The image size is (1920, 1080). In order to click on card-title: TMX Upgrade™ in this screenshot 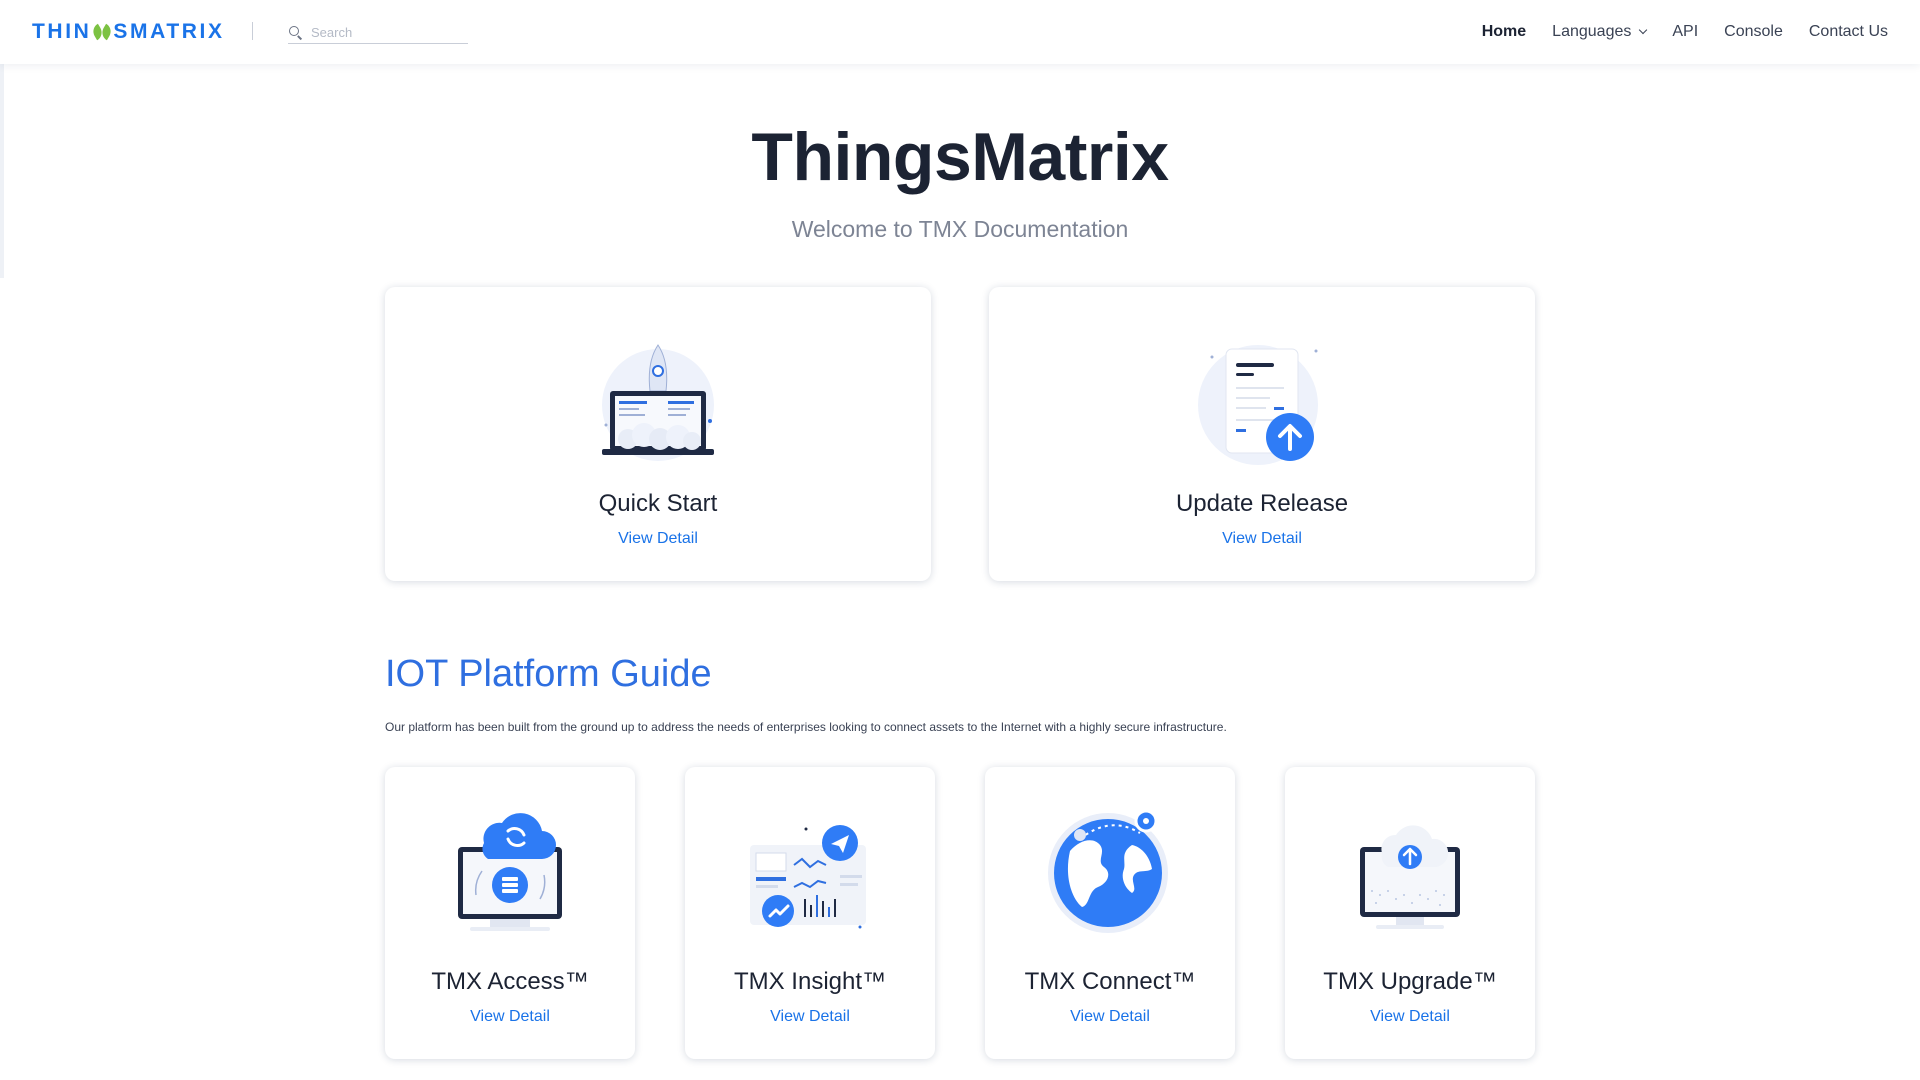, I will do `click(1410, 981)`.